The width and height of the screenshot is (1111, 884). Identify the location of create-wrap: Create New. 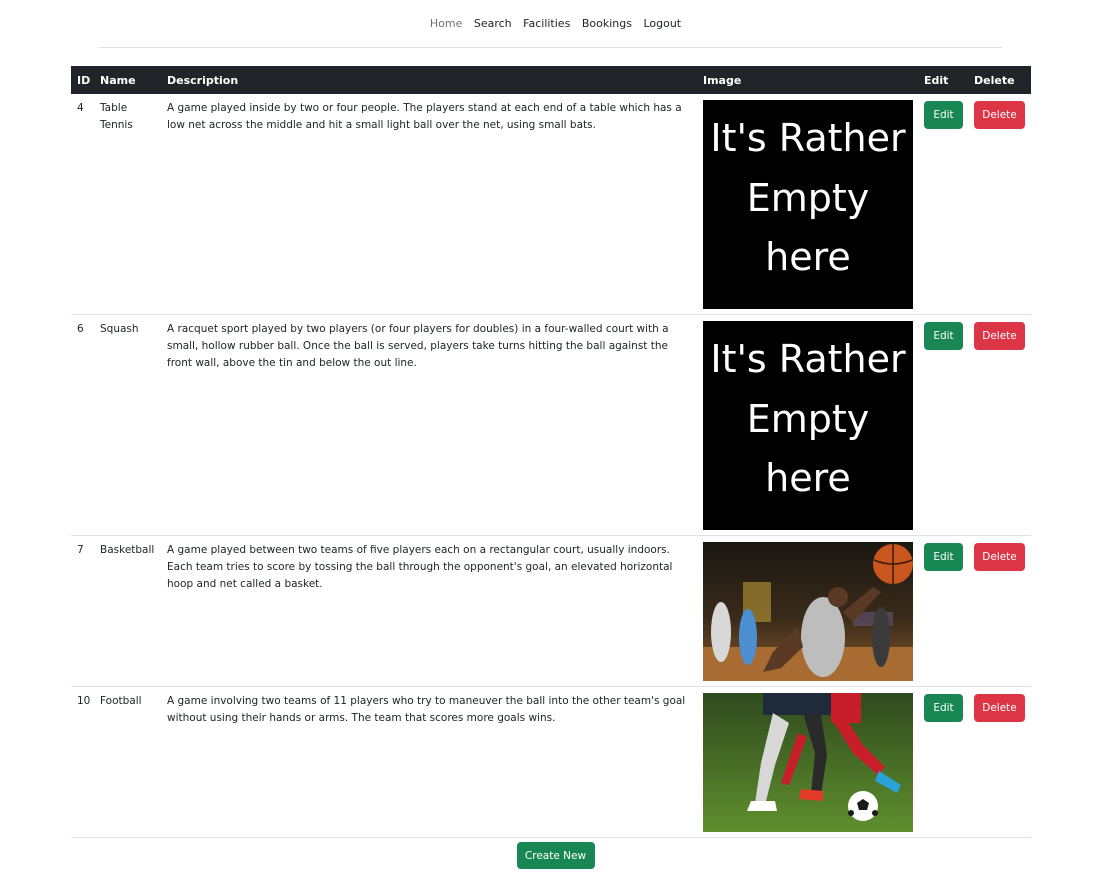
(555, 855).